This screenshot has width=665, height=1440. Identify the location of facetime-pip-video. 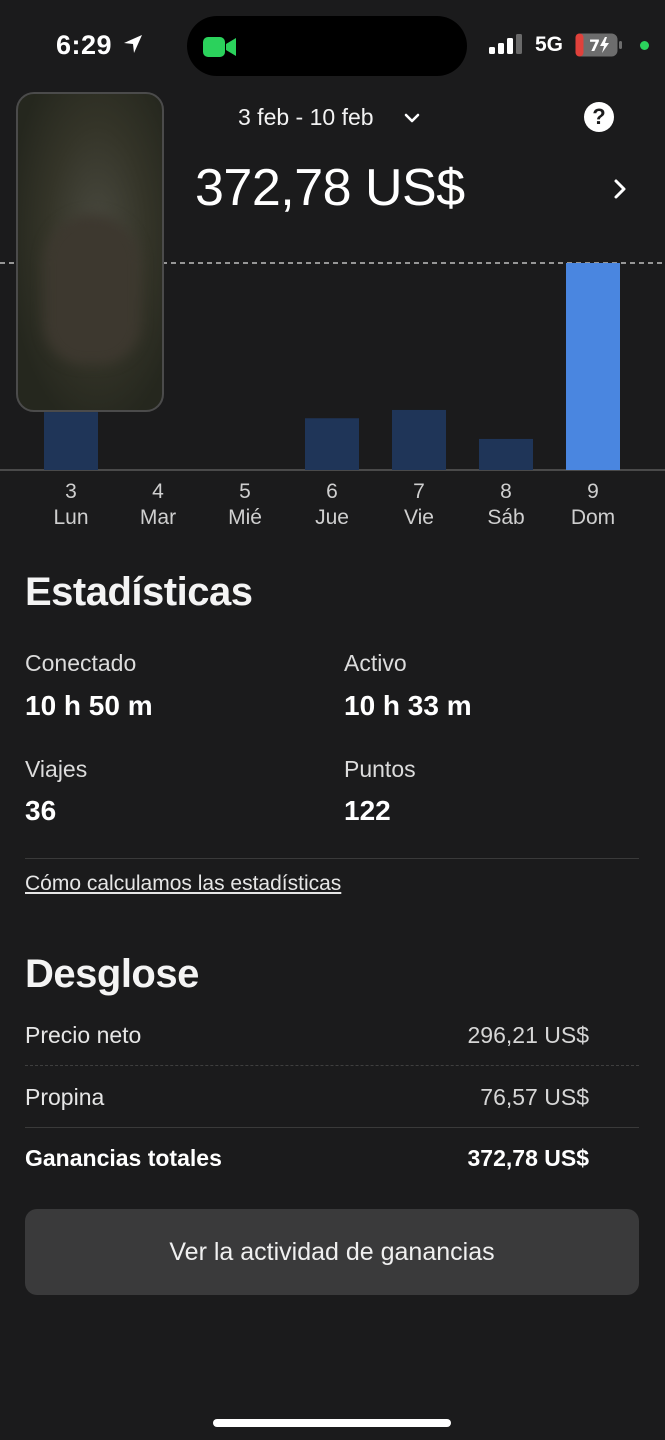
(90, 252).